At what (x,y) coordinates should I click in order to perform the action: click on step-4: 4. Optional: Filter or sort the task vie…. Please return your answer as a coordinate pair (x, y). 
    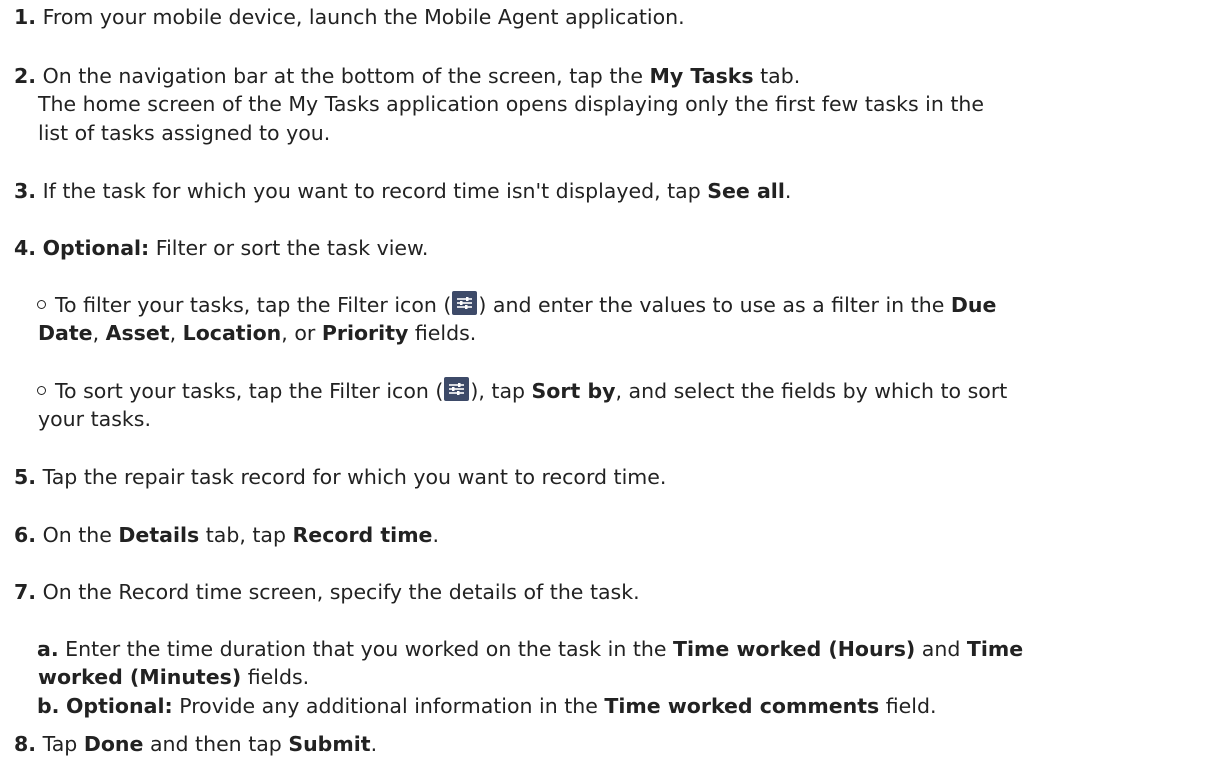
    Looking at the image, I should click on (221, 248).